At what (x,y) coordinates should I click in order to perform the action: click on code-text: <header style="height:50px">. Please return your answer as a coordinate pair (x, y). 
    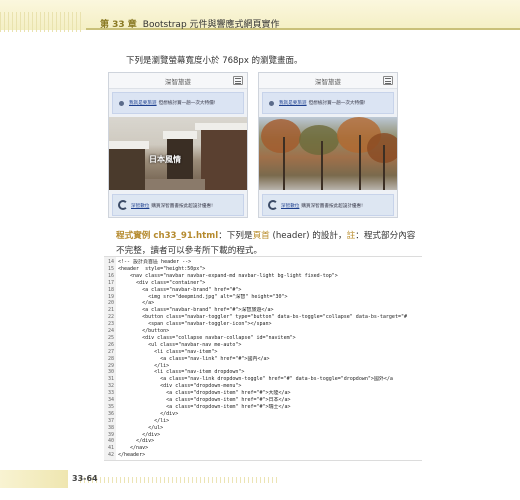
    Looking at the image, I should click on (162, 268).